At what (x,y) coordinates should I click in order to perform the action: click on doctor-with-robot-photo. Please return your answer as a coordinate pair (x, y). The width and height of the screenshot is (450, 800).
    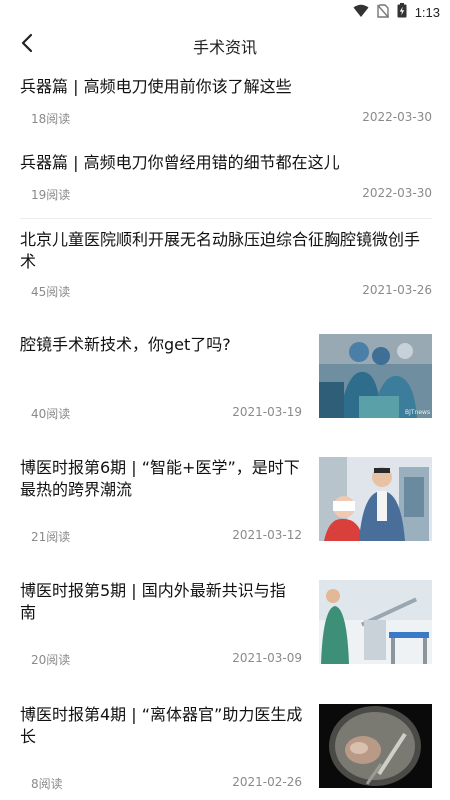
    Looking at the image, I should click on (375, 499).